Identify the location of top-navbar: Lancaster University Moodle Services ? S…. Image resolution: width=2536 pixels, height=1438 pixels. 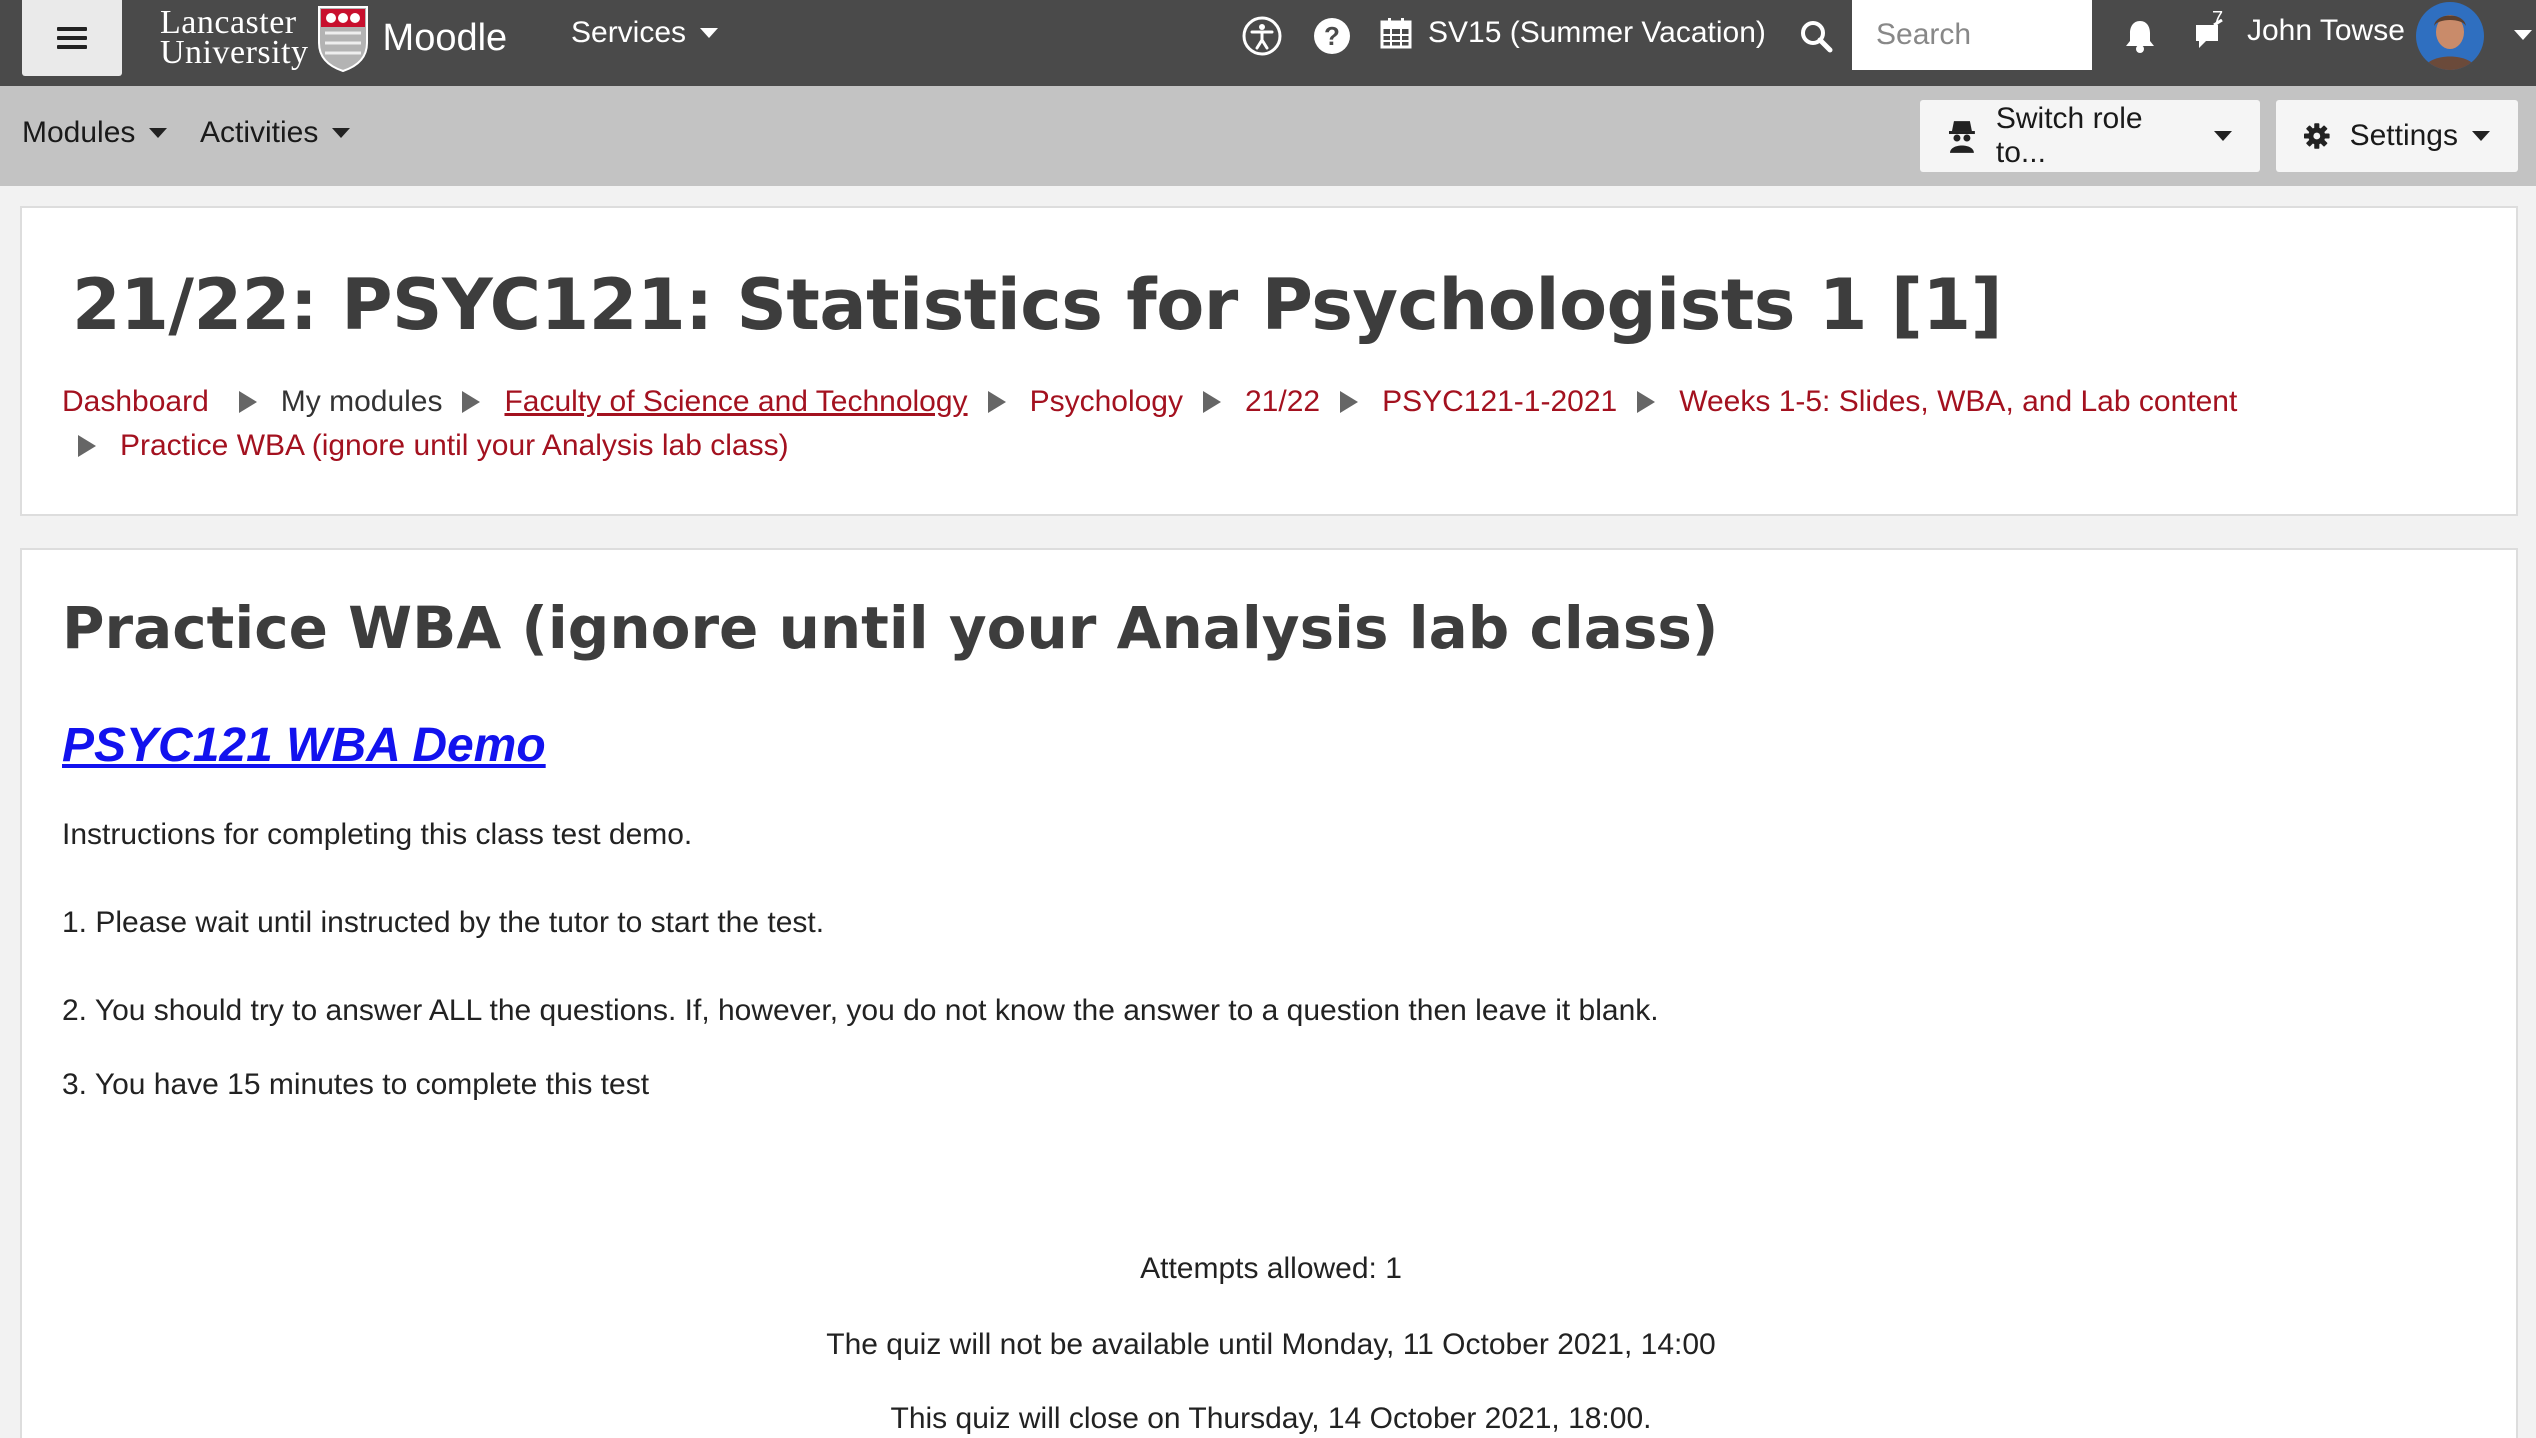
(1268, 43).